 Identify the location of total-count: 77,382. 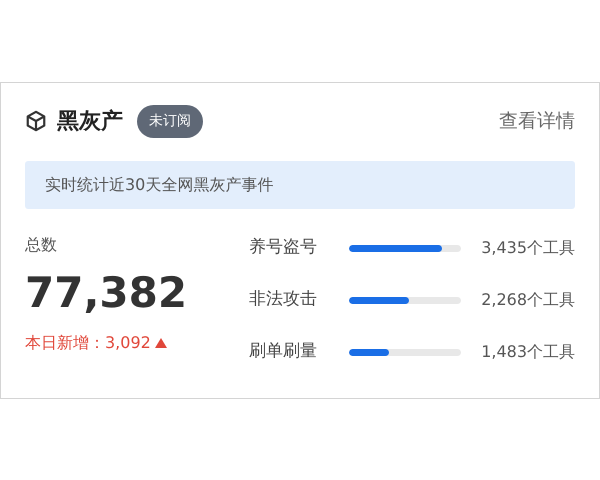
(106, 293).